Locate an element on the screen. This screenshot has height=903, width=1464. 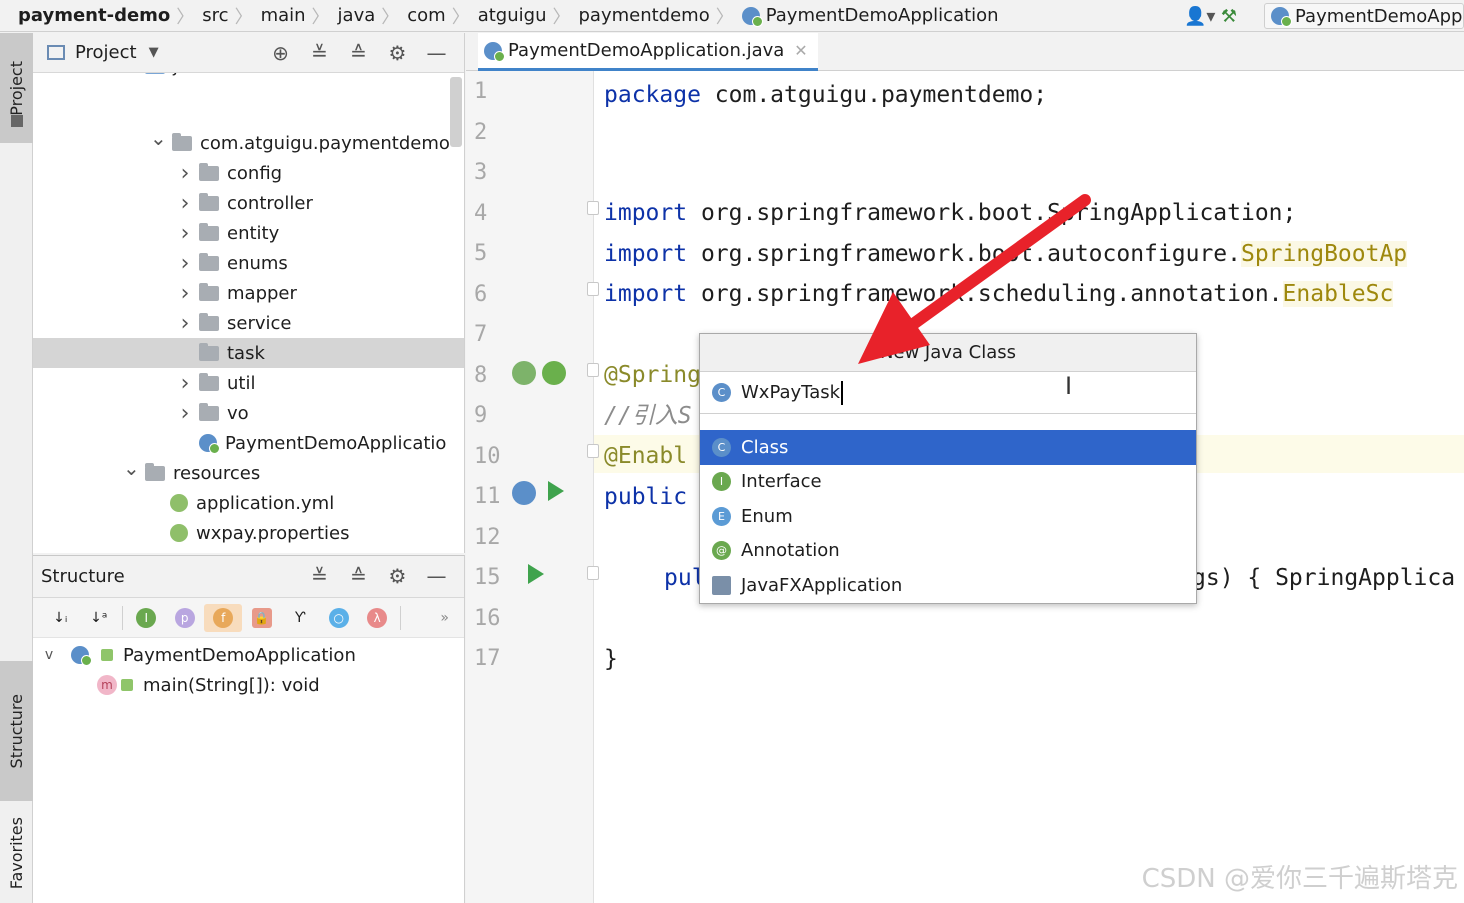
structure-class-item: v PaymentDemoApplication is located at coordinates (198, 655).